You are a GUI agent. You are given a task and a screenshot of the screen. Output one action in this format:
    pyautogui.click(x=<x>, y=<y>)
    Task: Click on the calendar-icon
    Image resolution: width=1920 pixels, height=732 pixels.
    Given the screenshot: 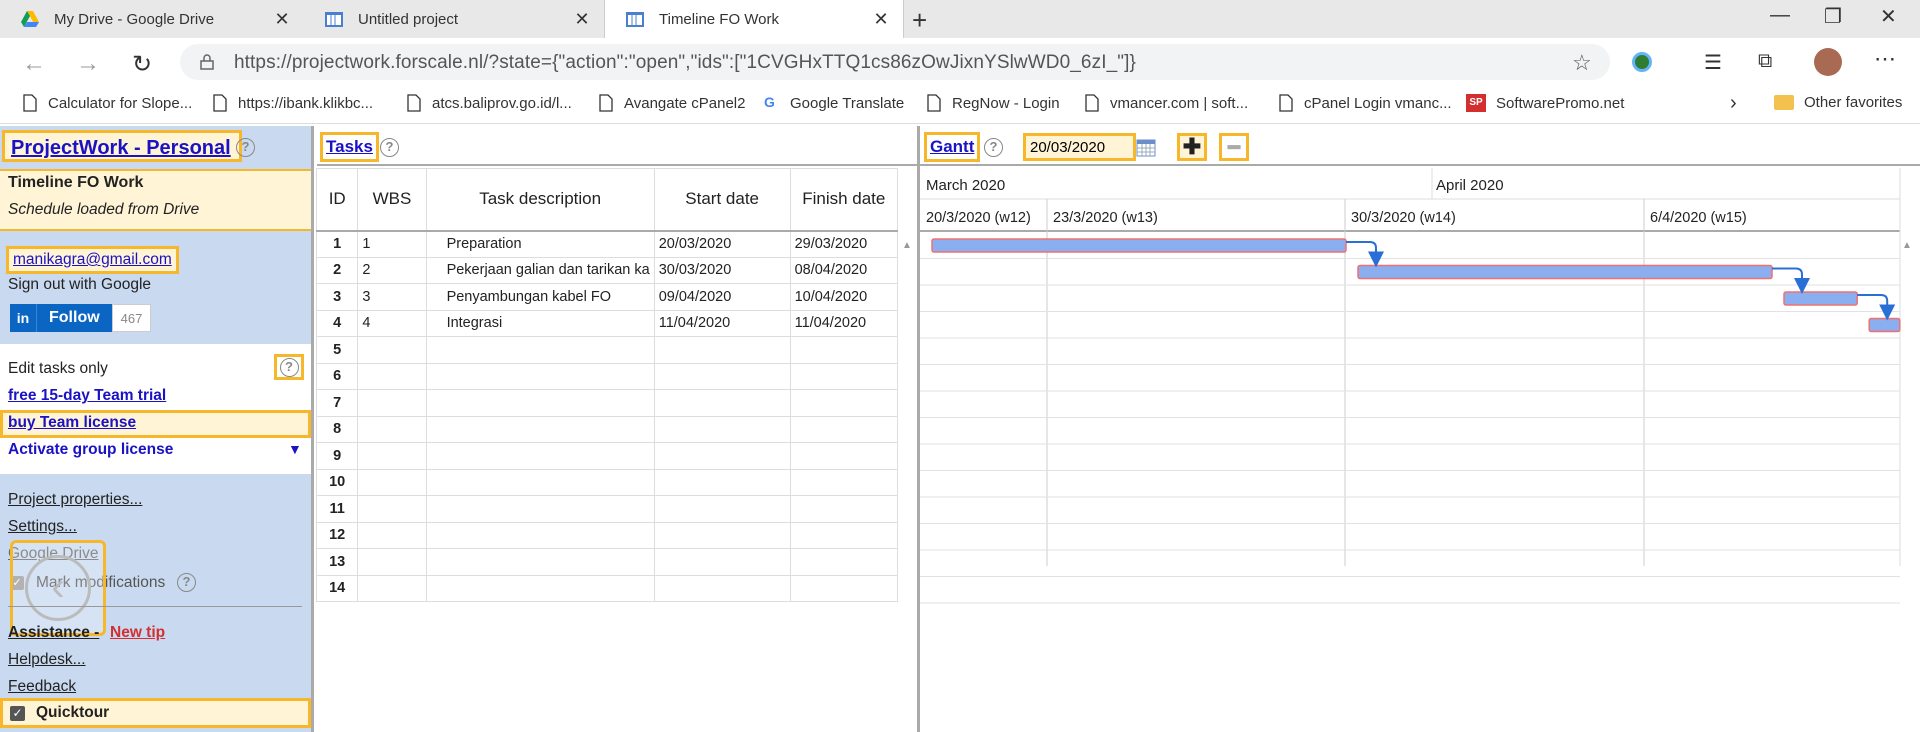 What is the action you would take?
    pyautogui.click(x=1146, y=147)
    